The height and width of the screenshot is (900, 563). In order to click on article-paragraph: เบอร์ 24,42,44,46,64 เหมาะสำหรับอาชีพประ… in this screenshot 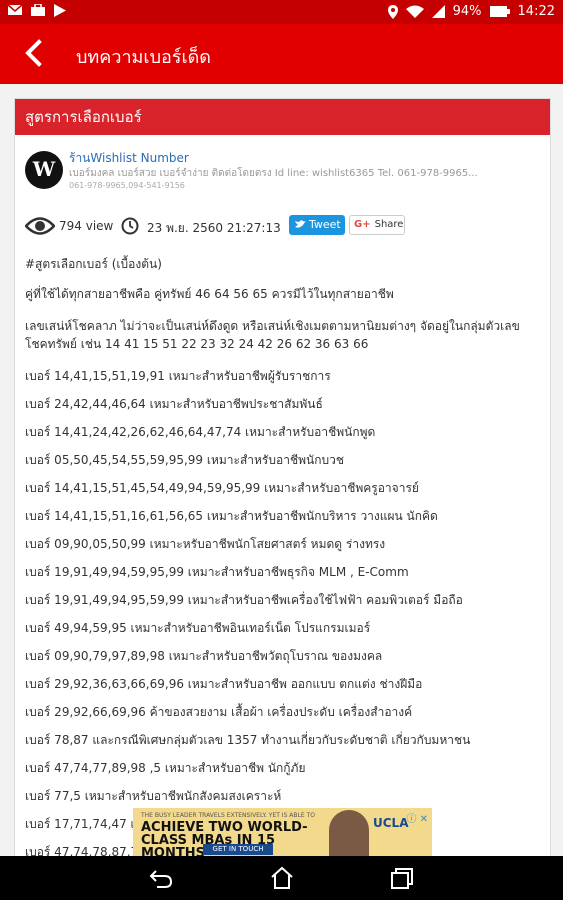, I will do `click(174, 404)`.